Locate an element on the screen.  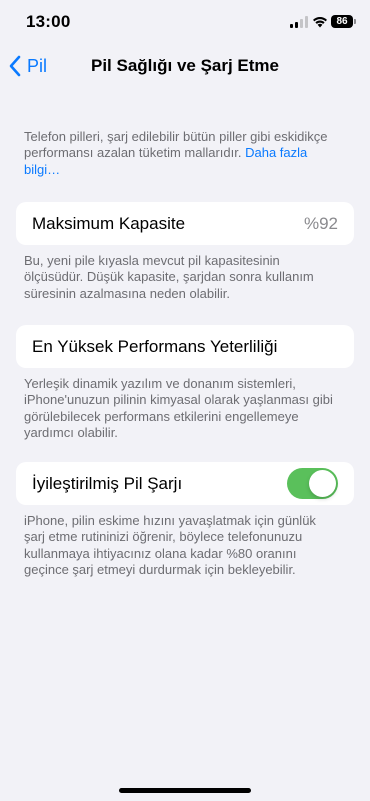
peak-performance-label: En Yüksek Performans Yeterliliği is located at coordinates (155, 346).